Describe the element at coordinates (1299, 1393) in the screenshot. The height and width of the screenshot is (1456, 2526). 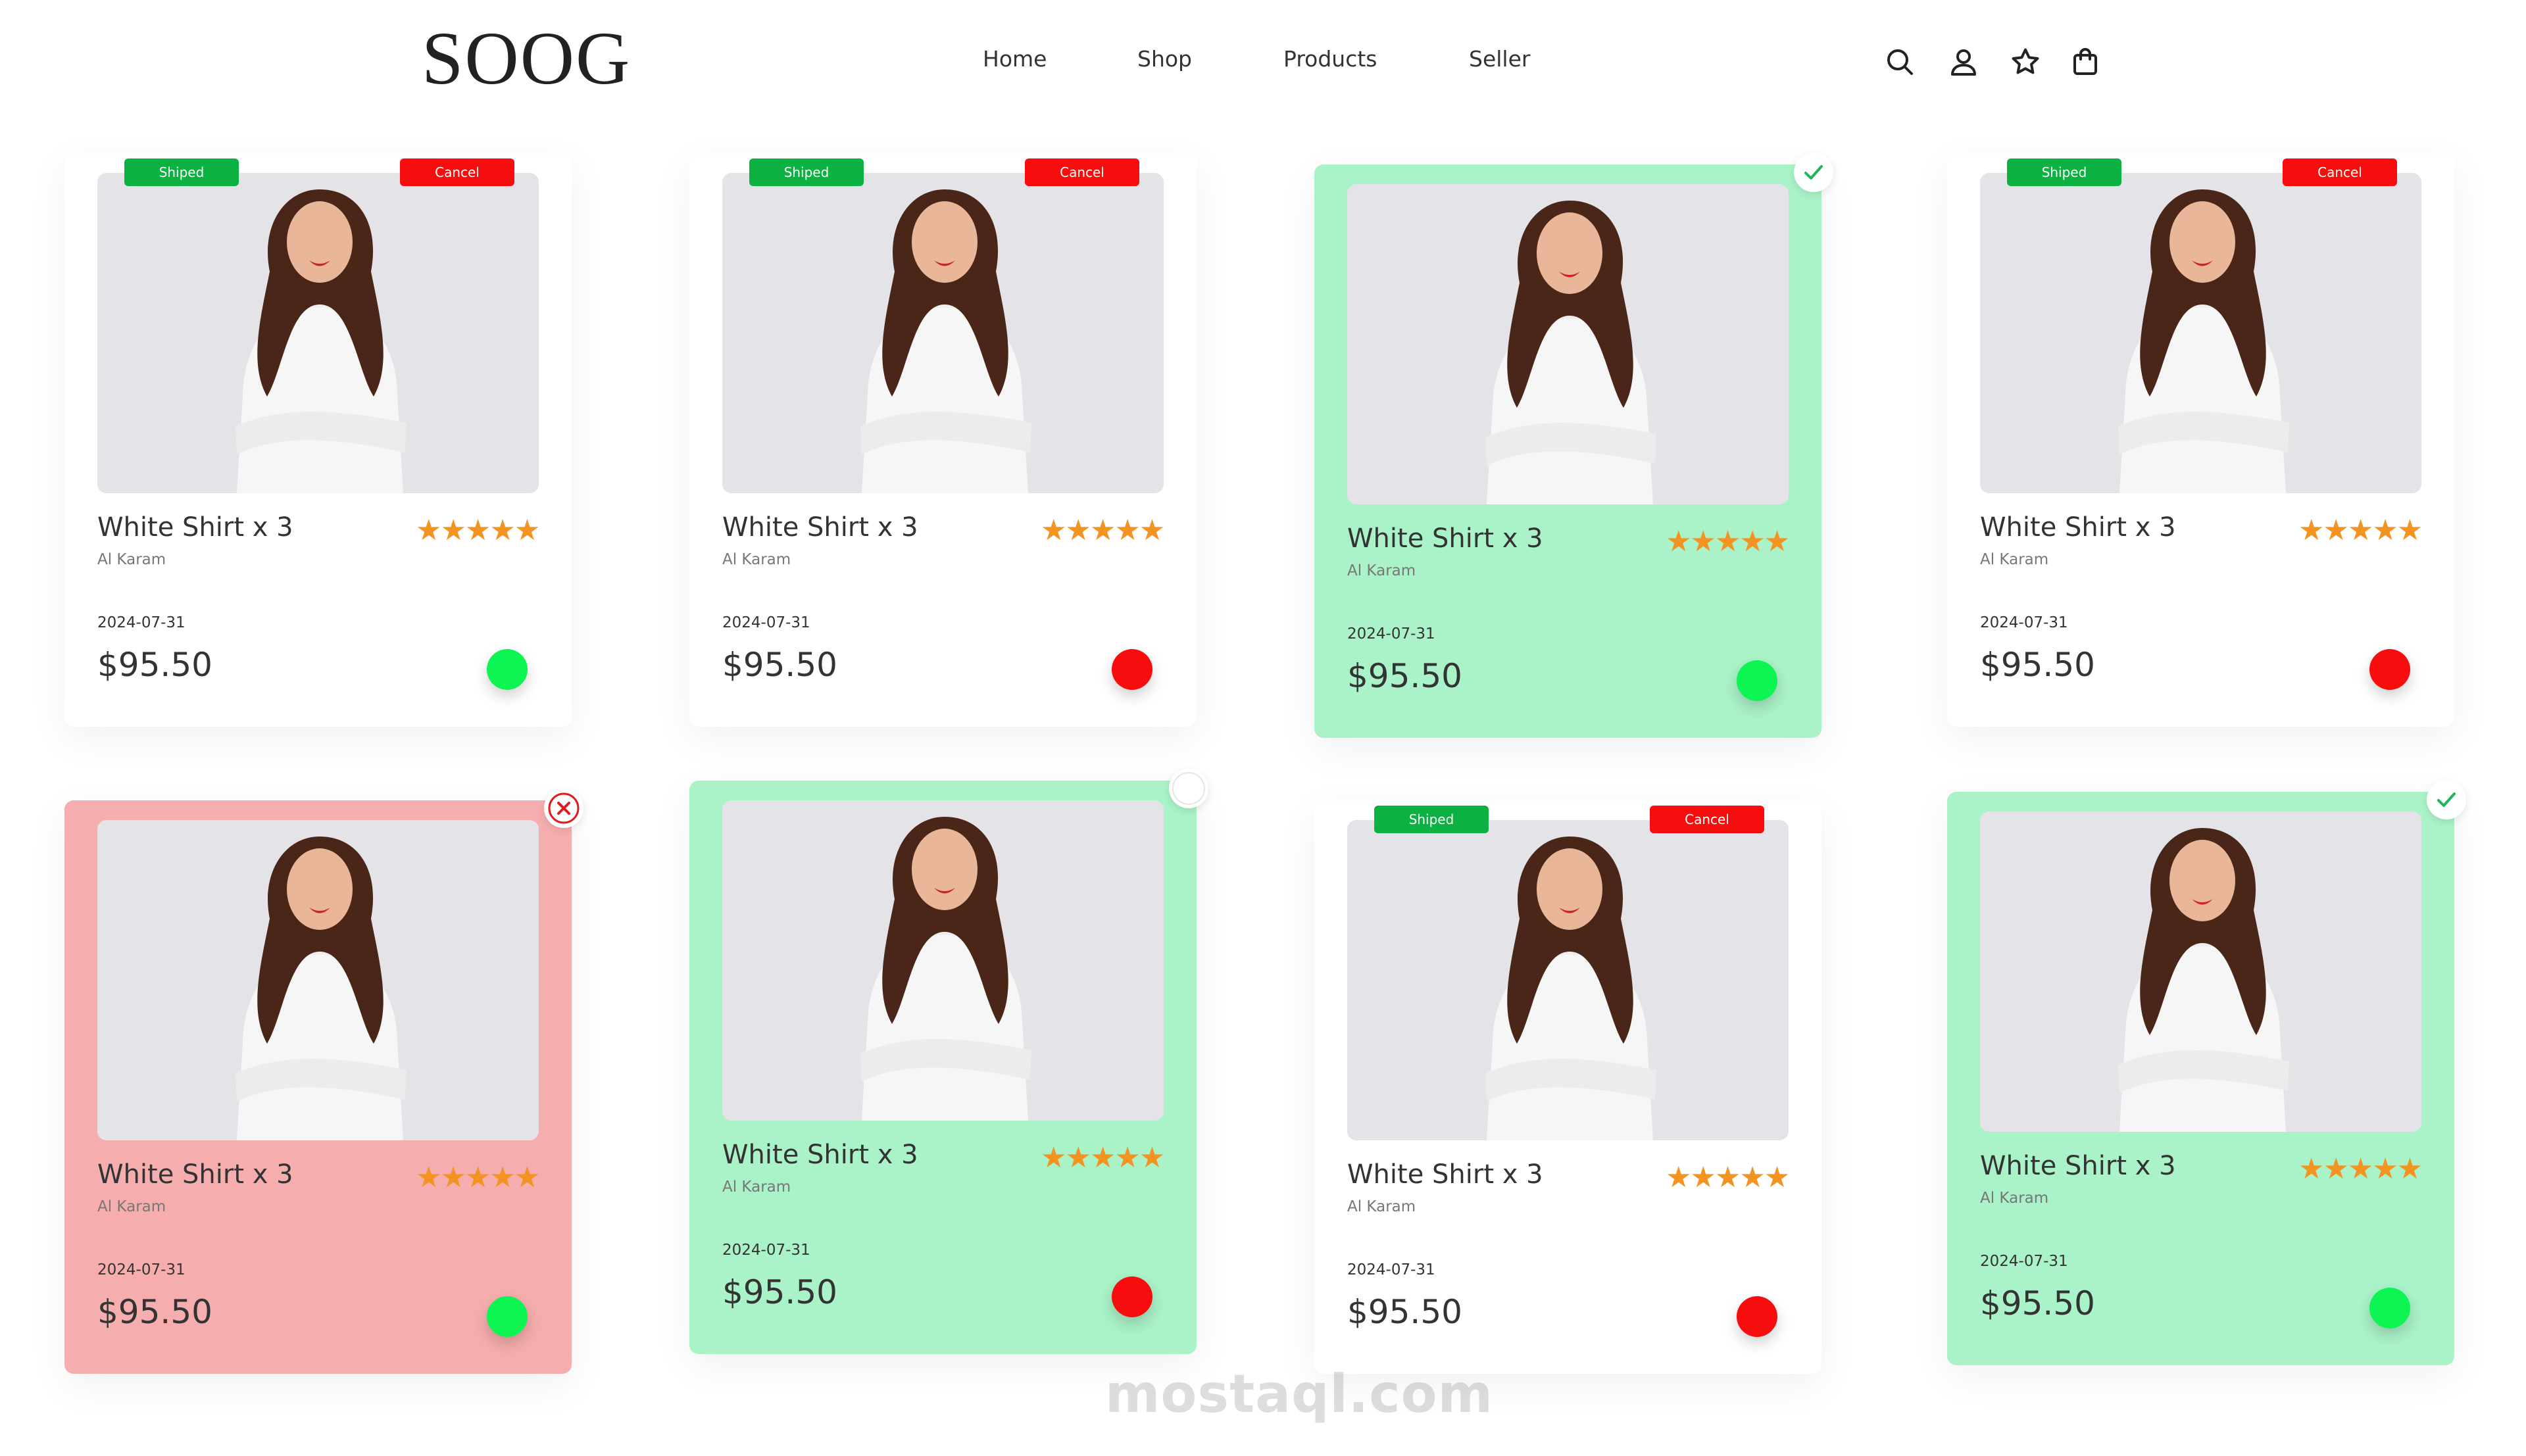
I see `watermark-text: mostaql.com` at that location.